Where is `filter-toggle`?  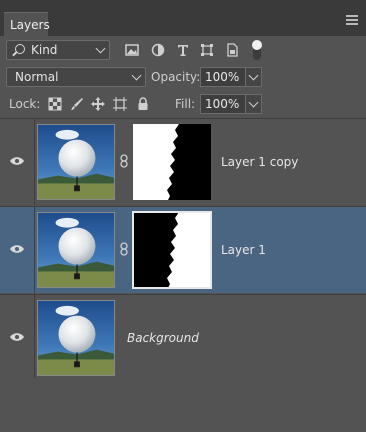 filter-toggle is located at coordinates (257, 50).